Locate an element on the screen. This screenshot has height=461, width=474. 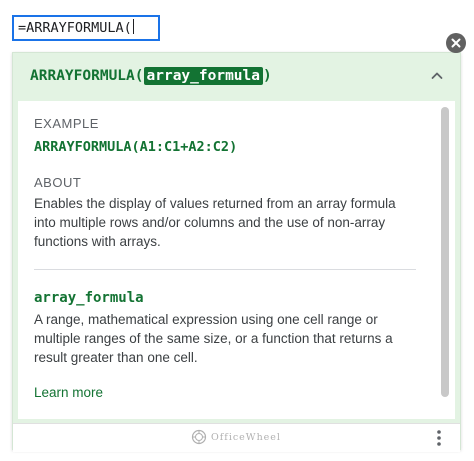
formula-input: =ARRAYFORMULA( is located at coordinates (86, 28).